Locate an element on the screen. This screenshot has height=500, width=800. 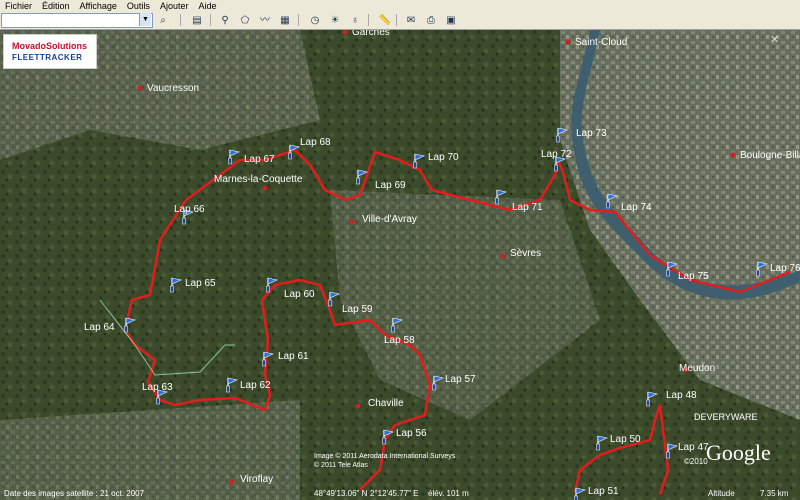
place-label: Vaucresson is located at coordinates (173, 88).